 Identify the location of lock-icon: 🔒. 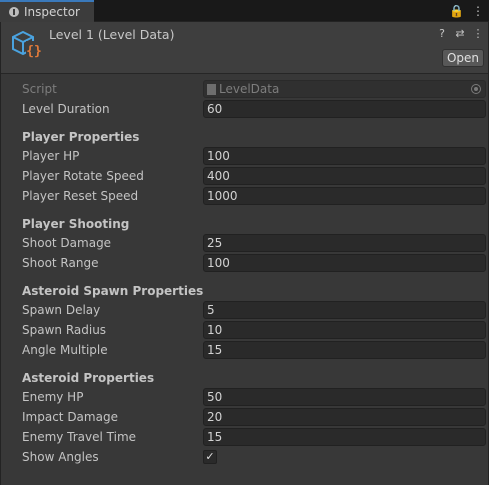
(456, 11).